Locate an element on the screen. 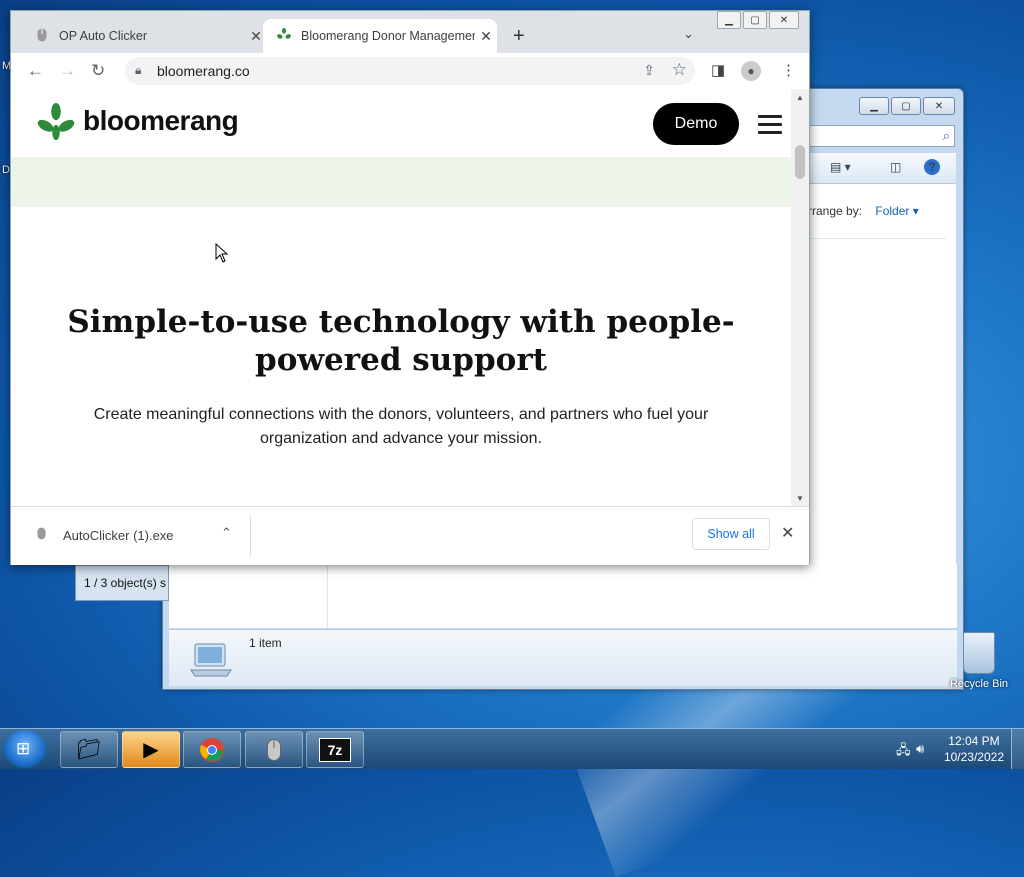 This screenshot has width=1024, height=877. profile-avatar-icon: ● is located at coordinates (751, 71).